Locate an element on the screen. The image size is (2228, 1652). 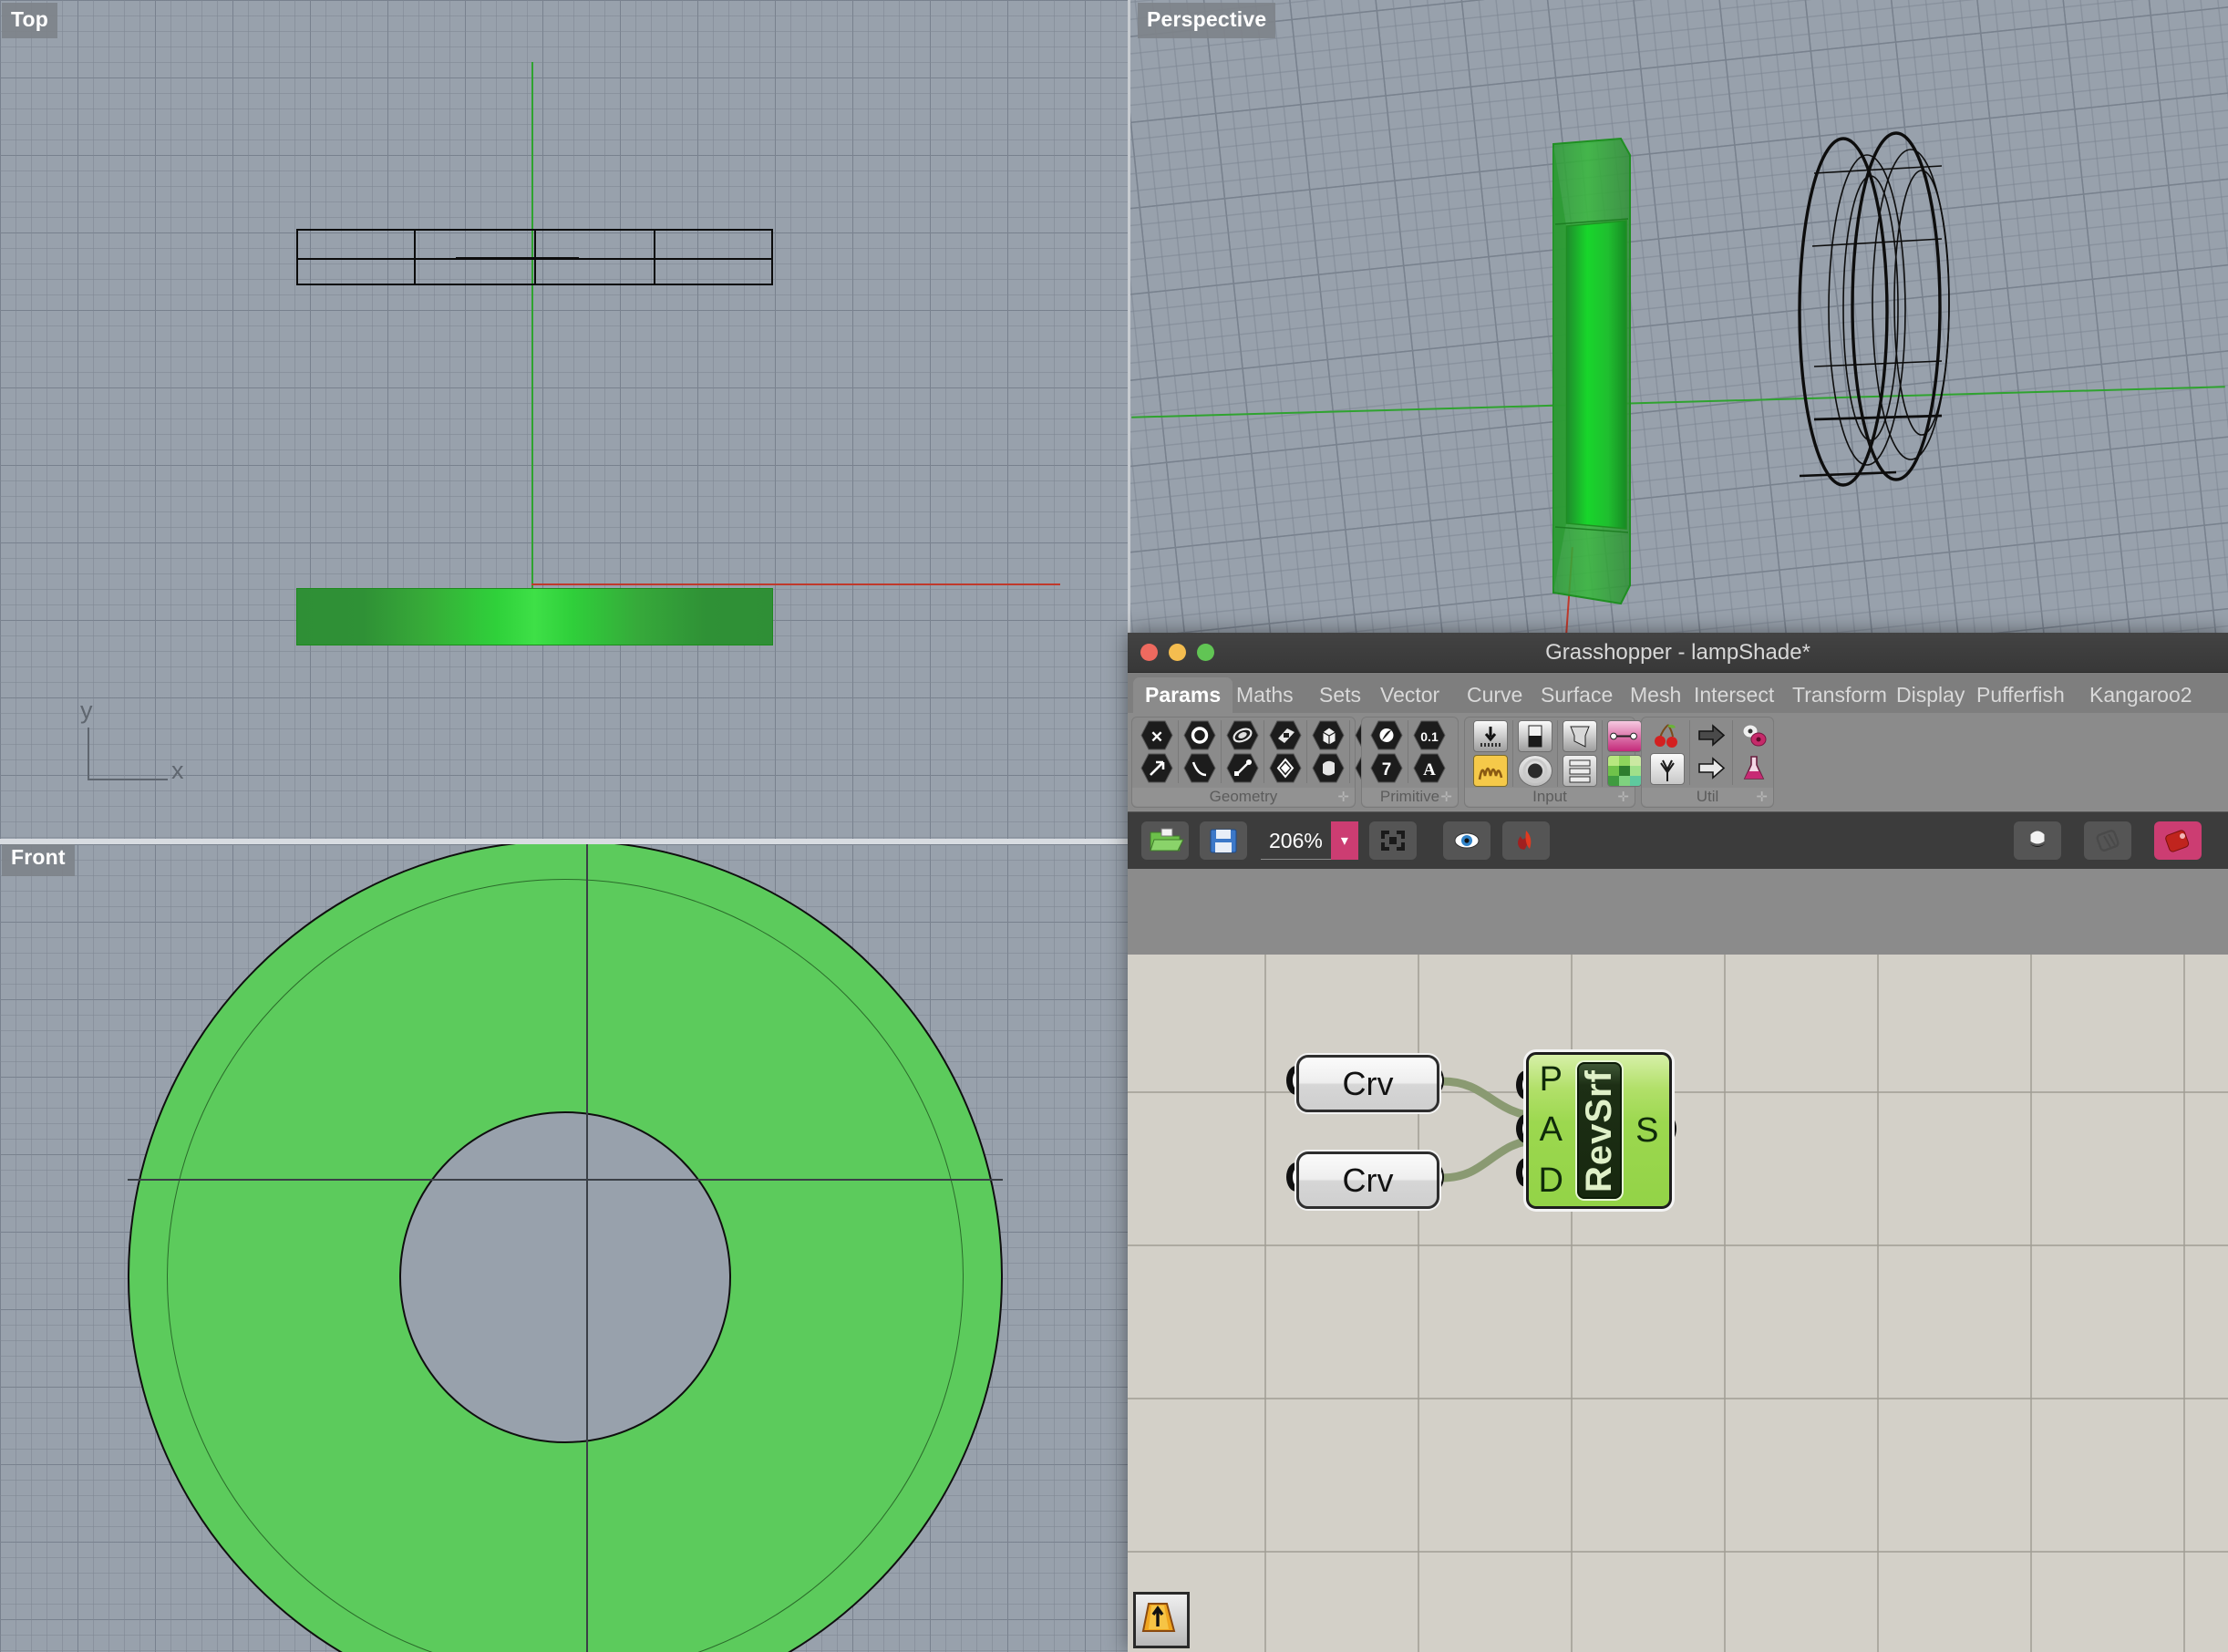
profile-wire-div3 is located at coordinates (655, 257).